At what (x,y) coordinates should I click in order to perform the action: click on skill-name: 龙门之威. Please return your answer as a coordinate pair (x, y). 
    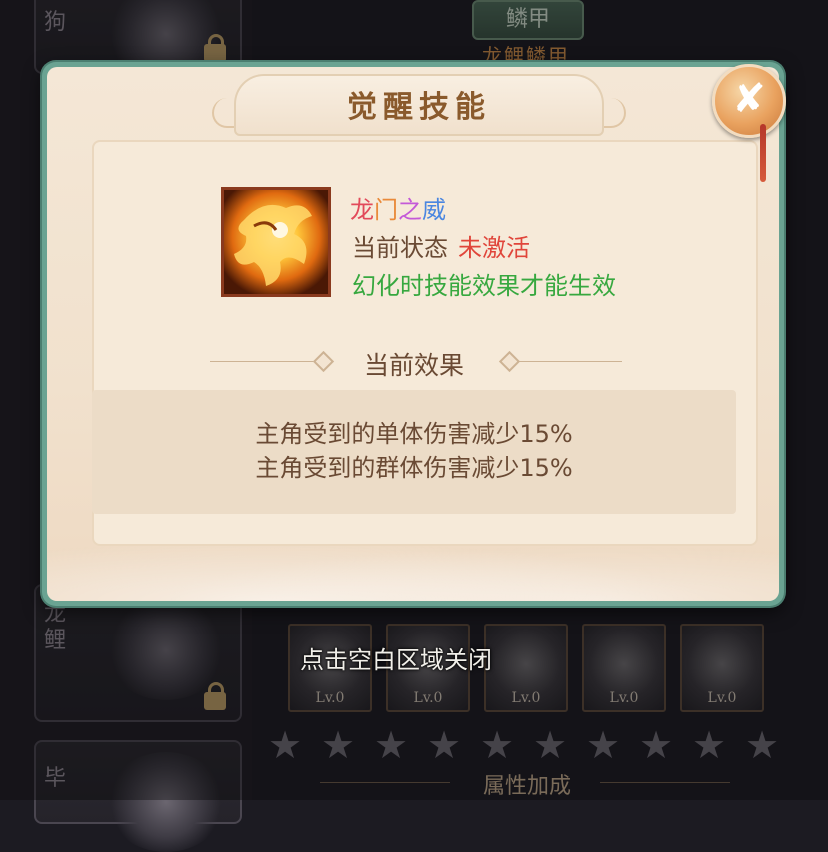
    Looking at the image, I should click on (398, 207).